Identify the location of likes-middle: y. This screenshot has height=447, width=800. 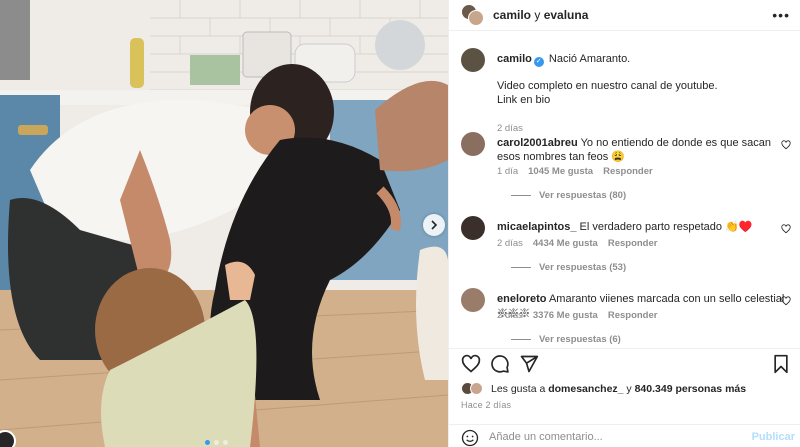
(629, 389).